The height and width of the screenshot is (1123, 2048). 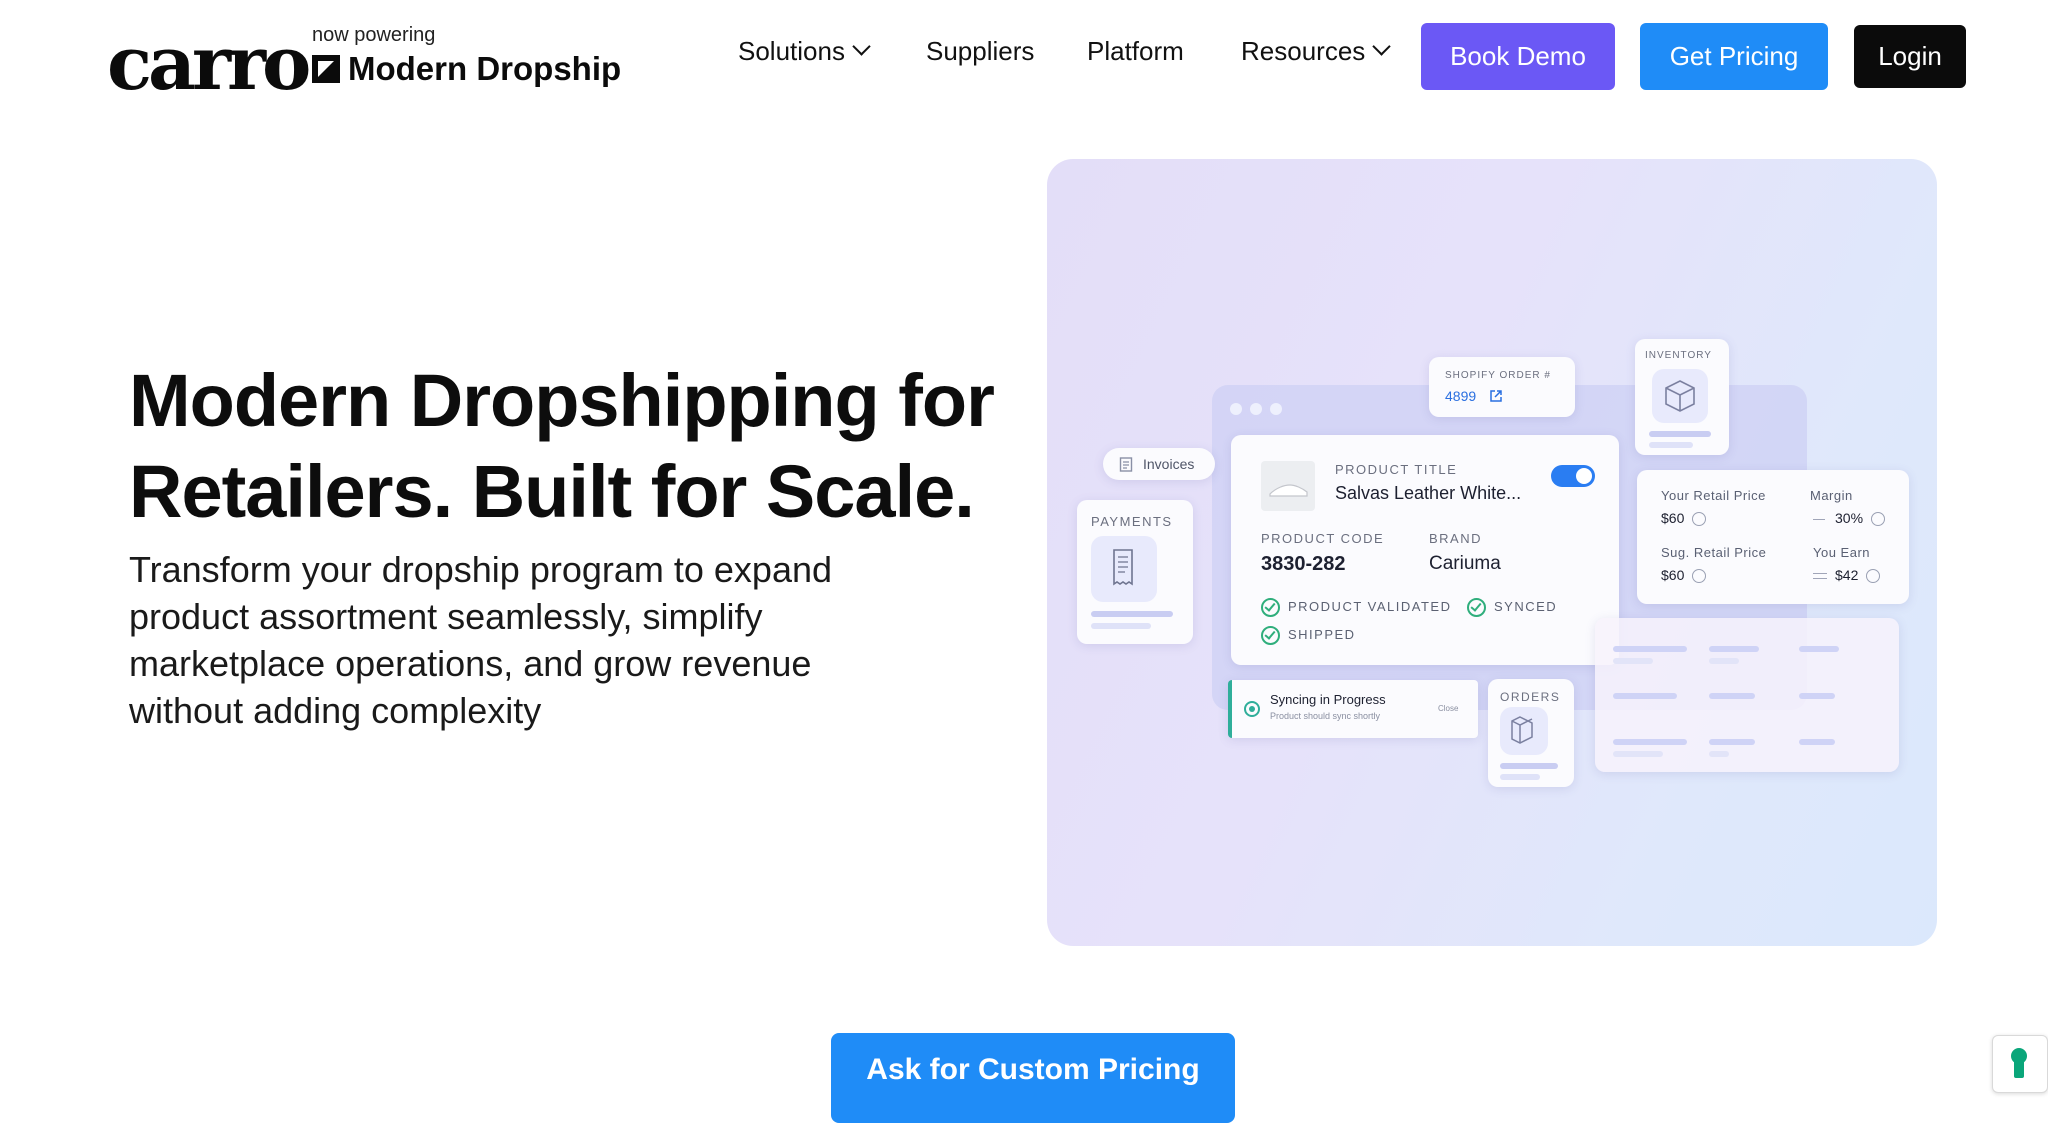 What do you see at coordinates (1831, 495) in the screenshot?
I see `margin-label: Margin` at bounding box center [1831, 495].